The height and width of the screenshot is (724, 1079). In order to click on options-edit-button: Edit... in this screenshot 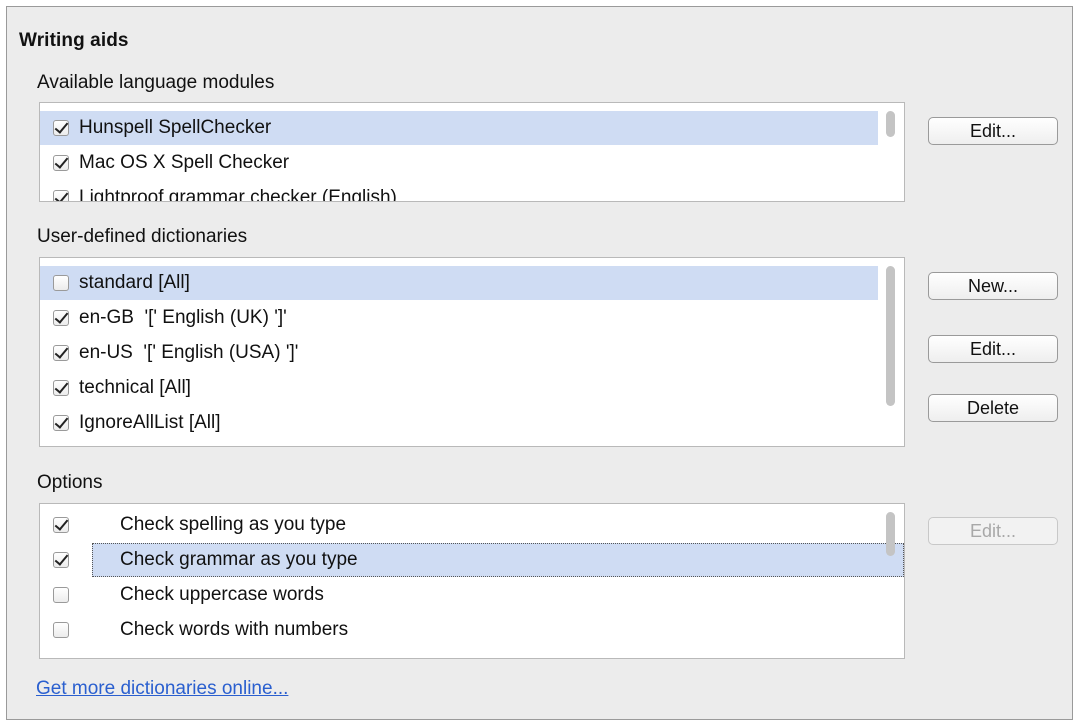, I will do `click(993, 531)`.